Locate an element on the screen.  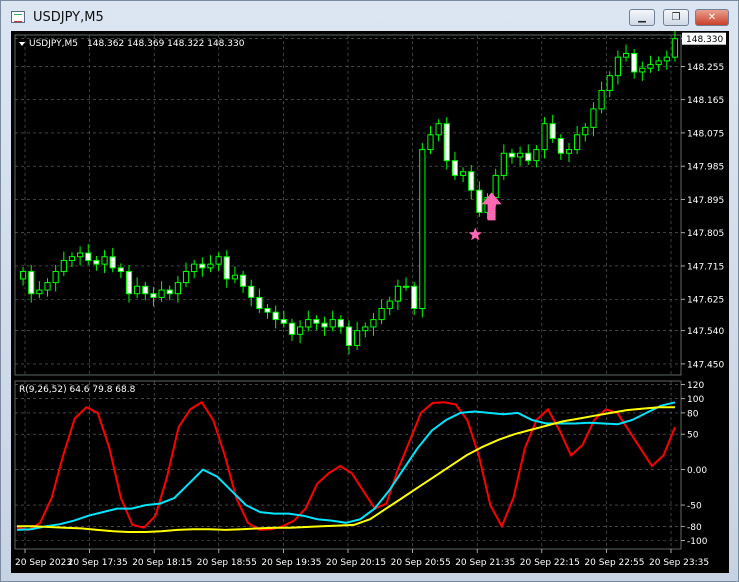
maximize-button: ❐ is located at coordinates (676, 17).